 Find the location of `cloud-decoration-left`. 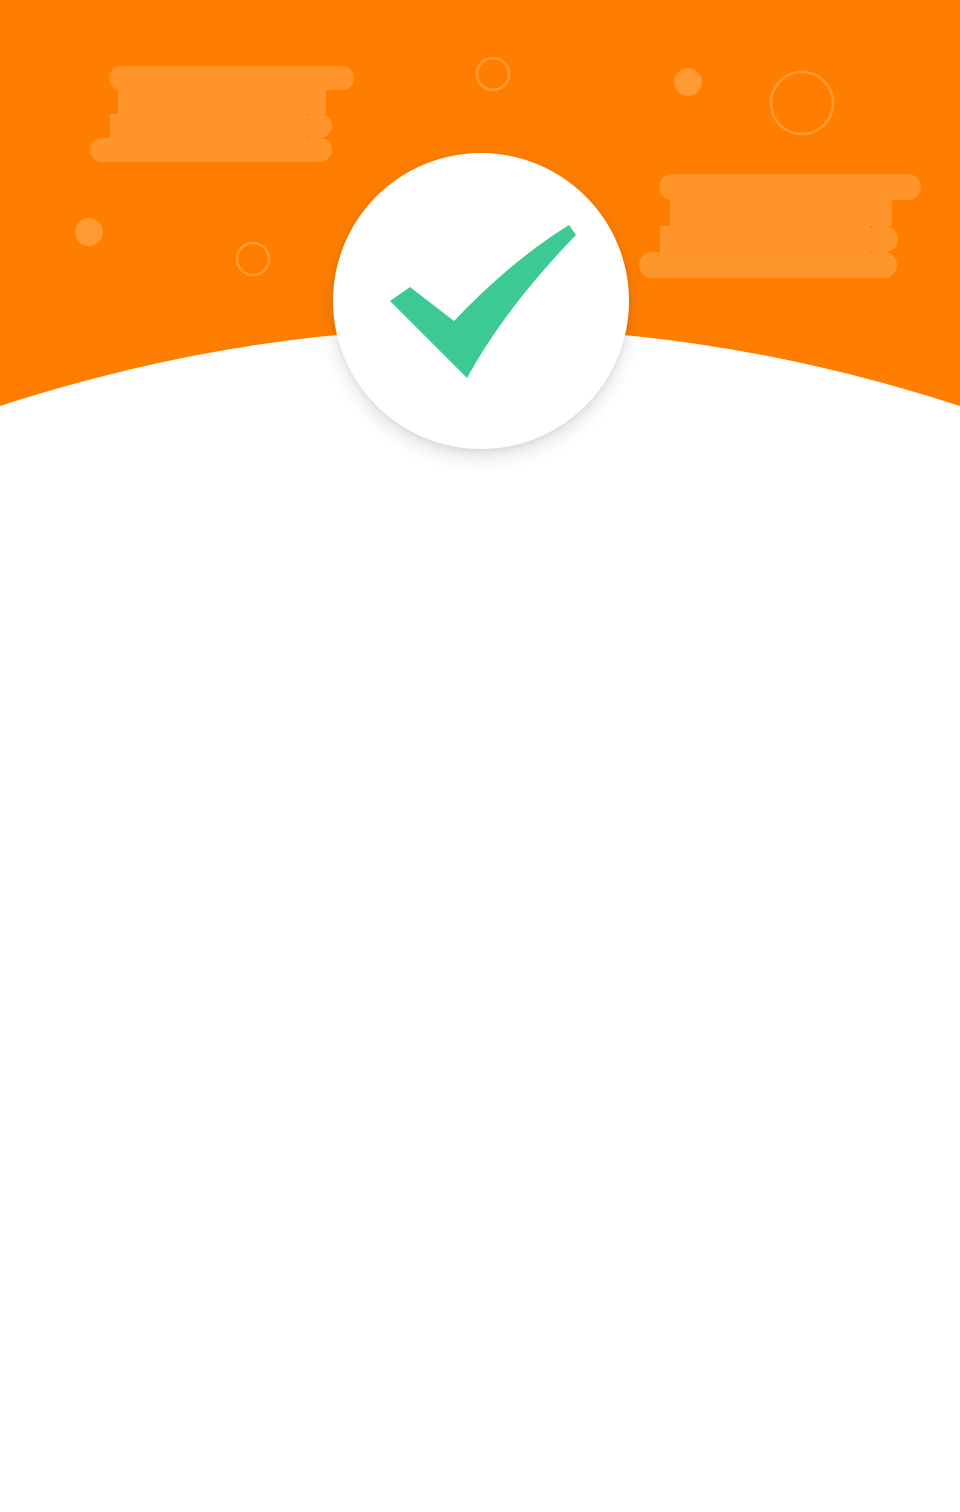

cloud-decoration-left is located at coordinates (222, 114).